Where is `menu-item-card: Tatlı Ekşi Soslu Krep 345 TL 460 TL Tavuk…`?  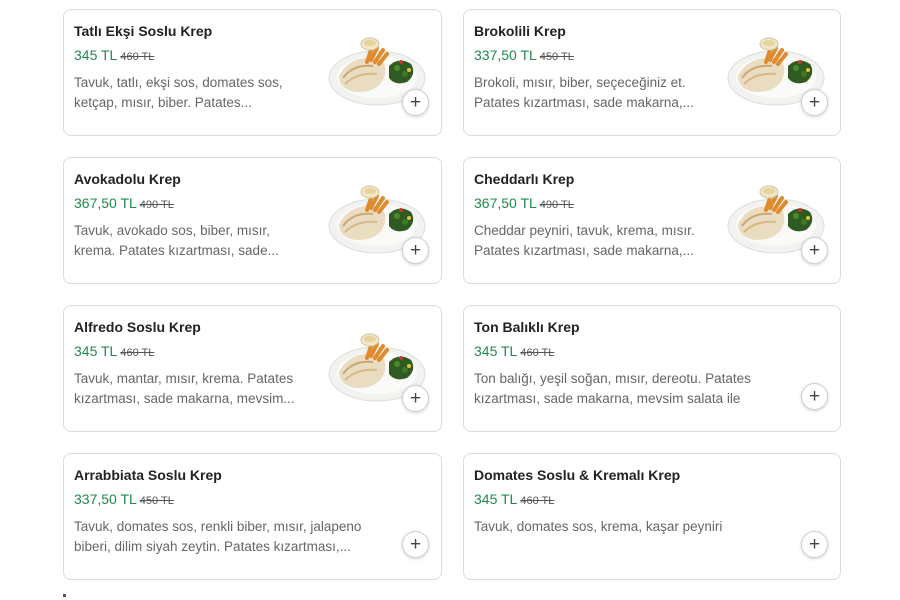
menu-item-card: Tatlı Ekşi Soslu Krep 345 TL 460 TL Tavuk… is located at coordinates (252, 72).